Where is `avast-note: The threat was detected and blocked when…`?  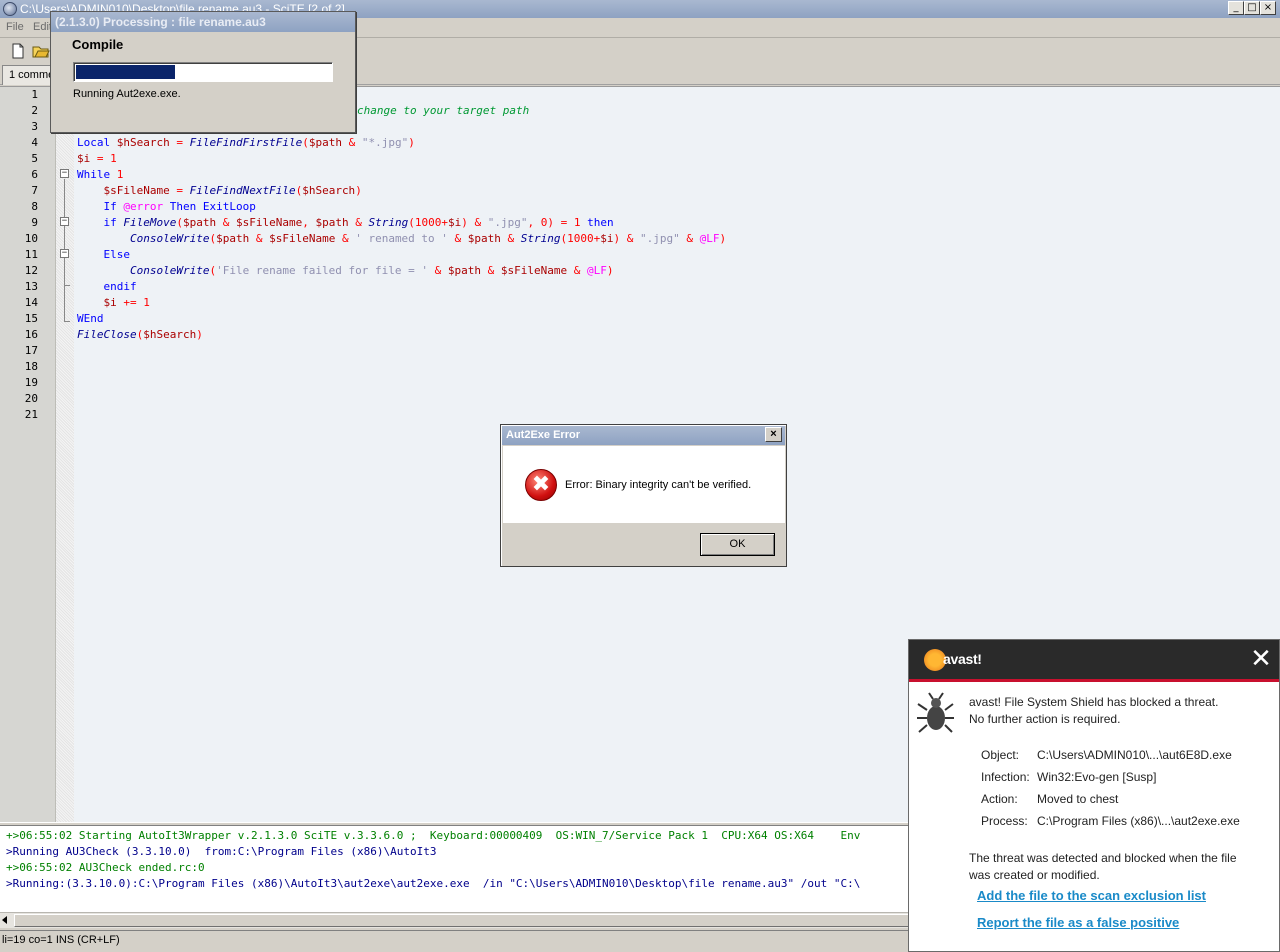 avast-note: The threat was detected and blocked when… is located at coordinates (1103, 858).